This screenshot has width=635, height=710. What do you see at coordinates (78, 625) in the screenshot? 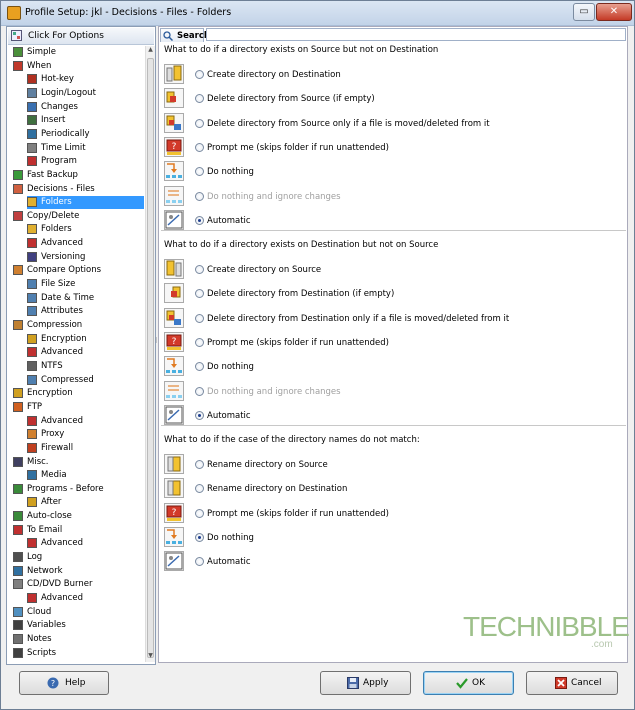
I see `tree-item-variables: Variables` at bounding box center [78, 625].